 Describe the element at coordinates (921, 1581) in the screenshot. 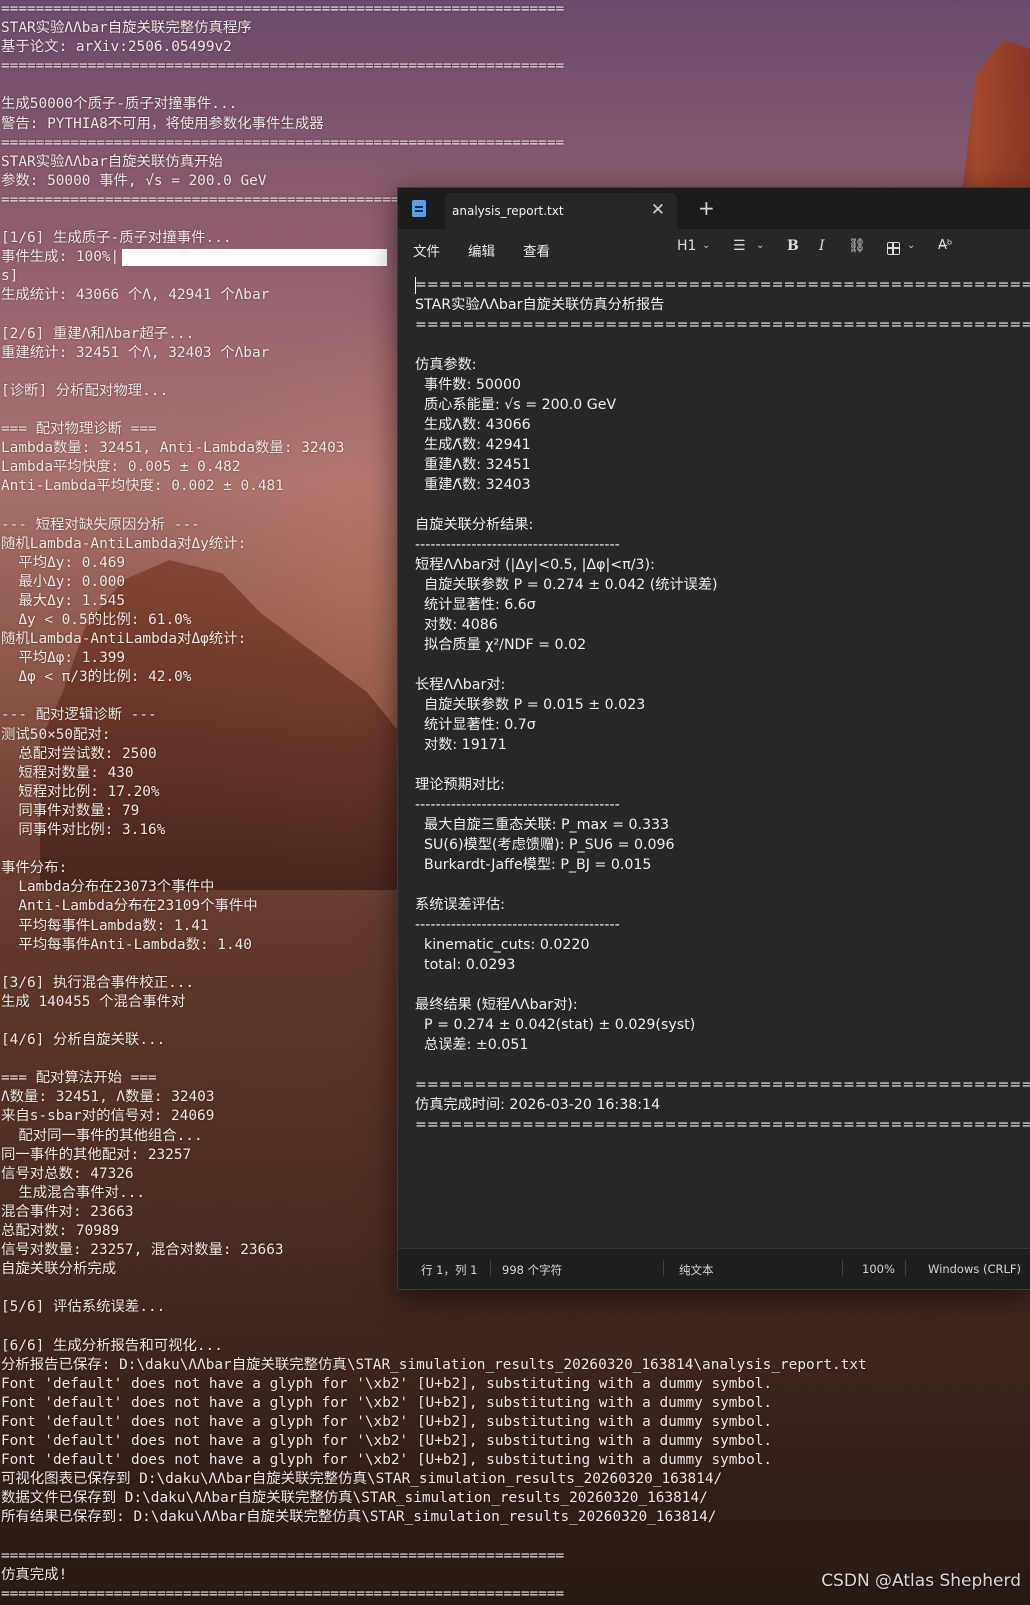

I see `watermark: CSDN @Atlas Shepherd` at that location.